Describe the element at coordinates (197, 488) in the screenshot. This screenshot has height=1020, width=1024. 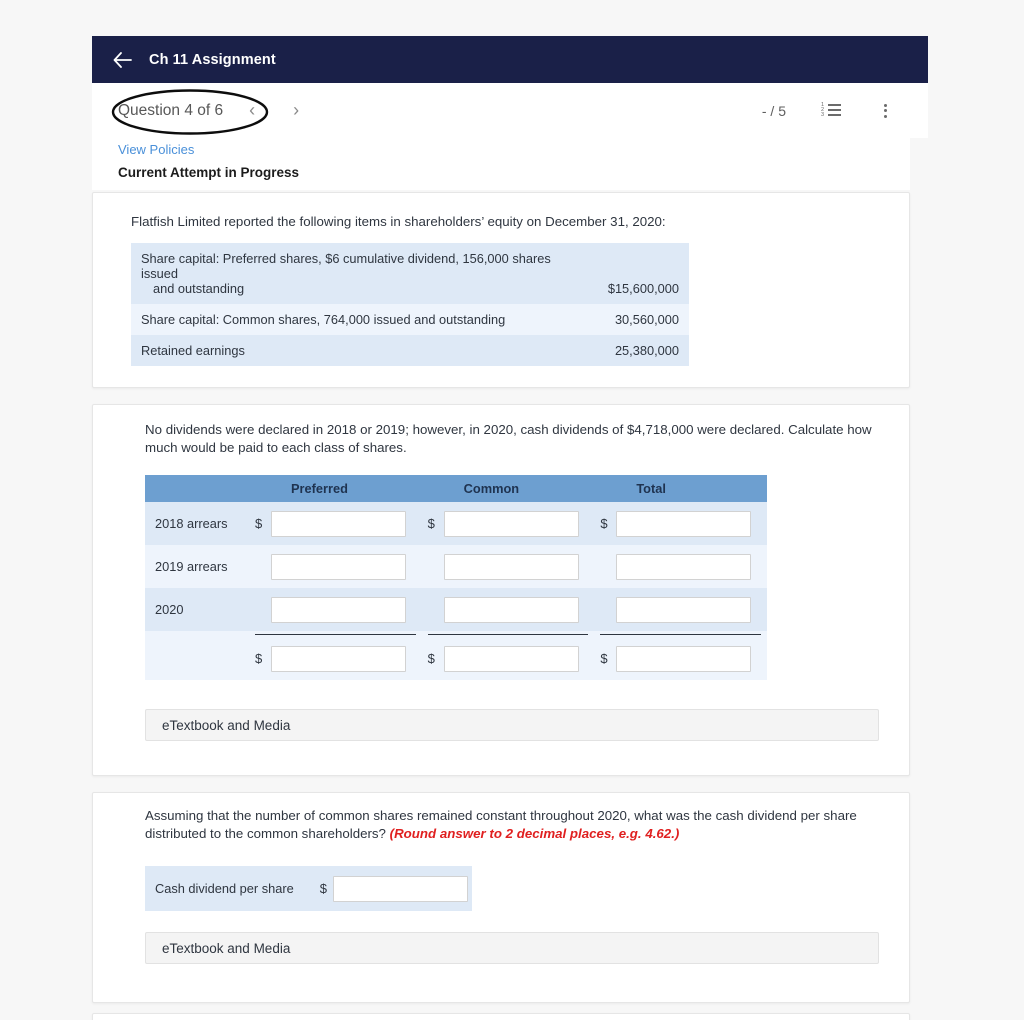
I see `column-header-blank` at that location.